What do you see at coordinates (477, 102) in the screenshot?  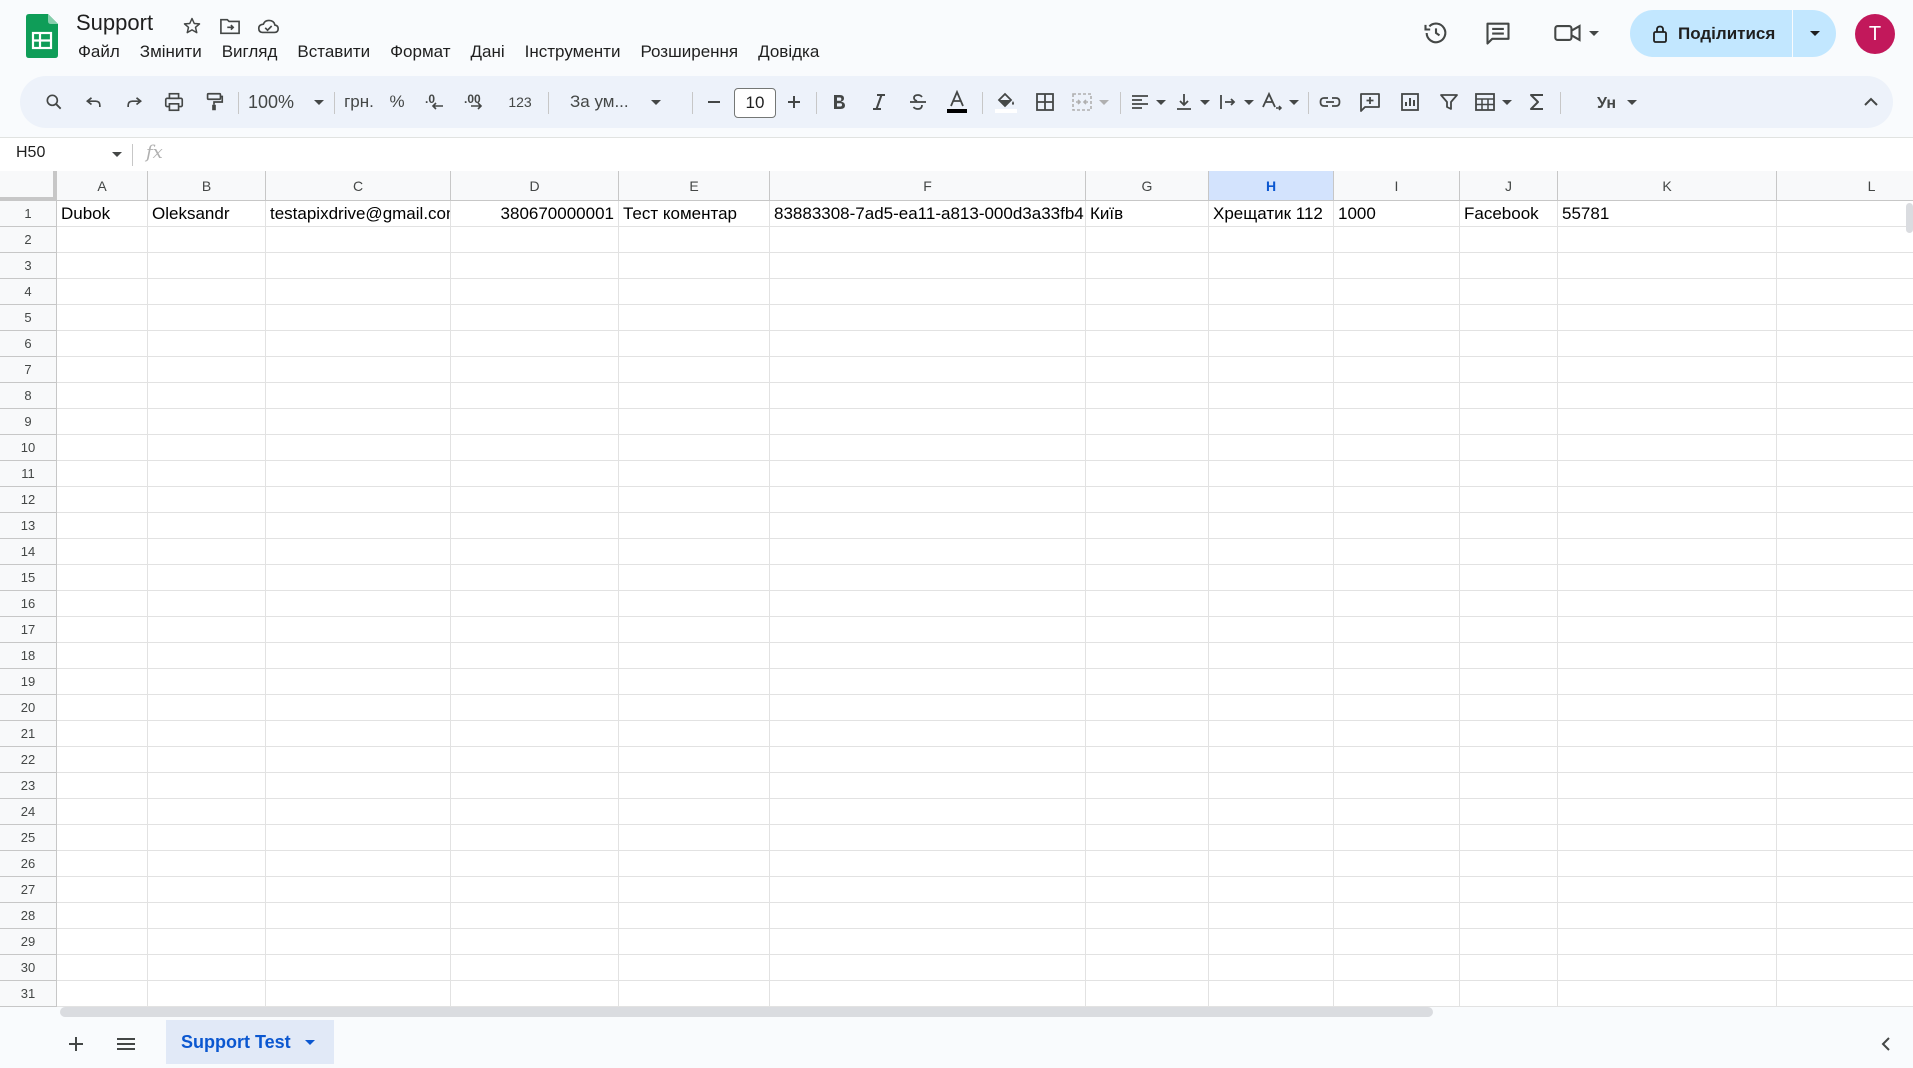 I see `increase-decimal-button: .00` at bounding box center [477, 102].